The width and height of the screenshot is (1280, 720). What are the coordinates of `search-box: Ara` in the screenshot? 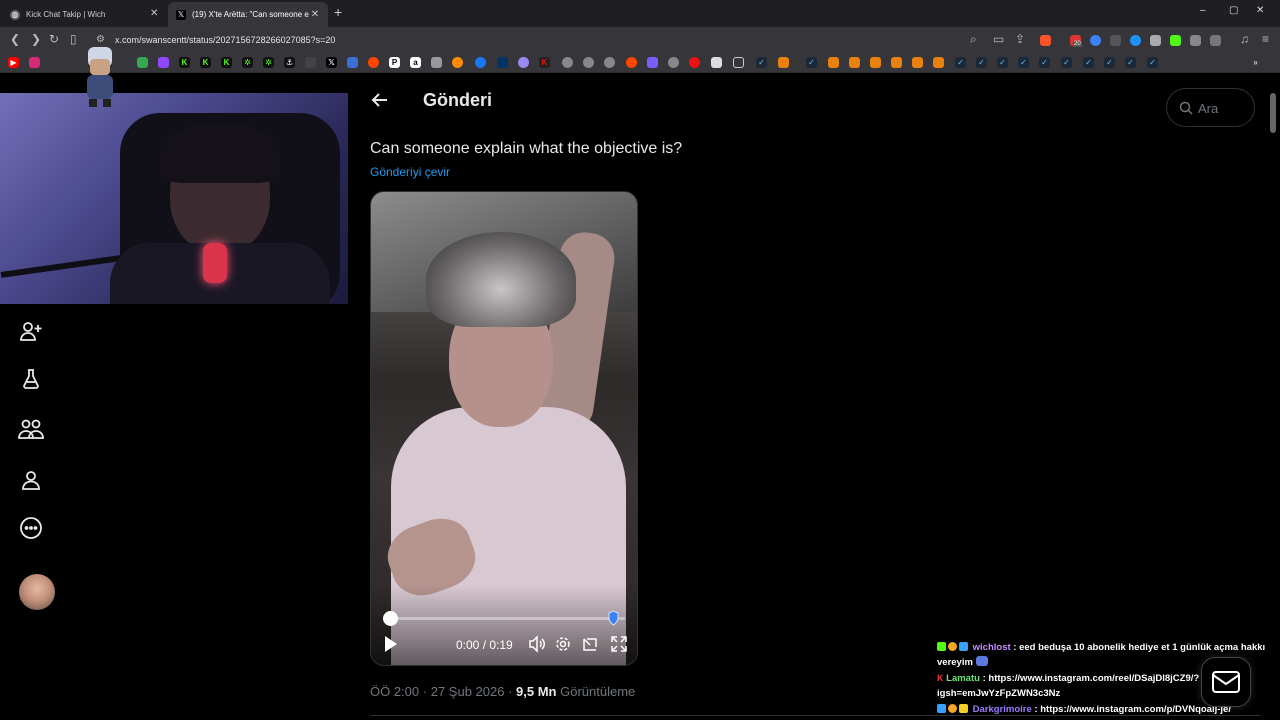 It's located at (1210, 107).